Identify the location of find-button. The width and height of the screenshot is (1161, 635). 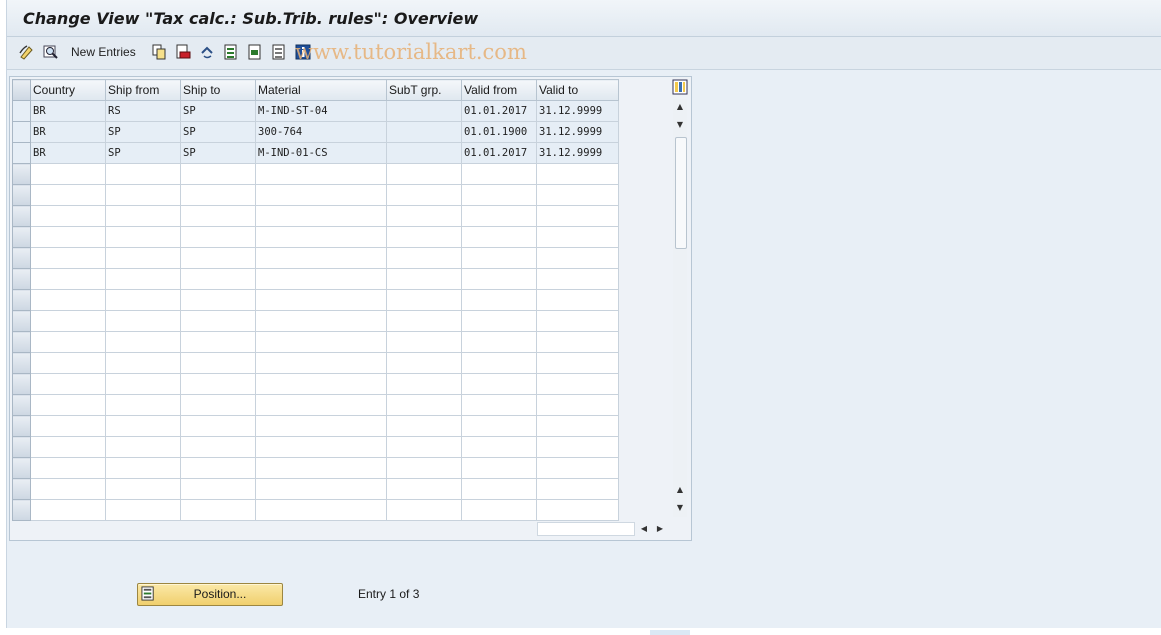
(51, 52).